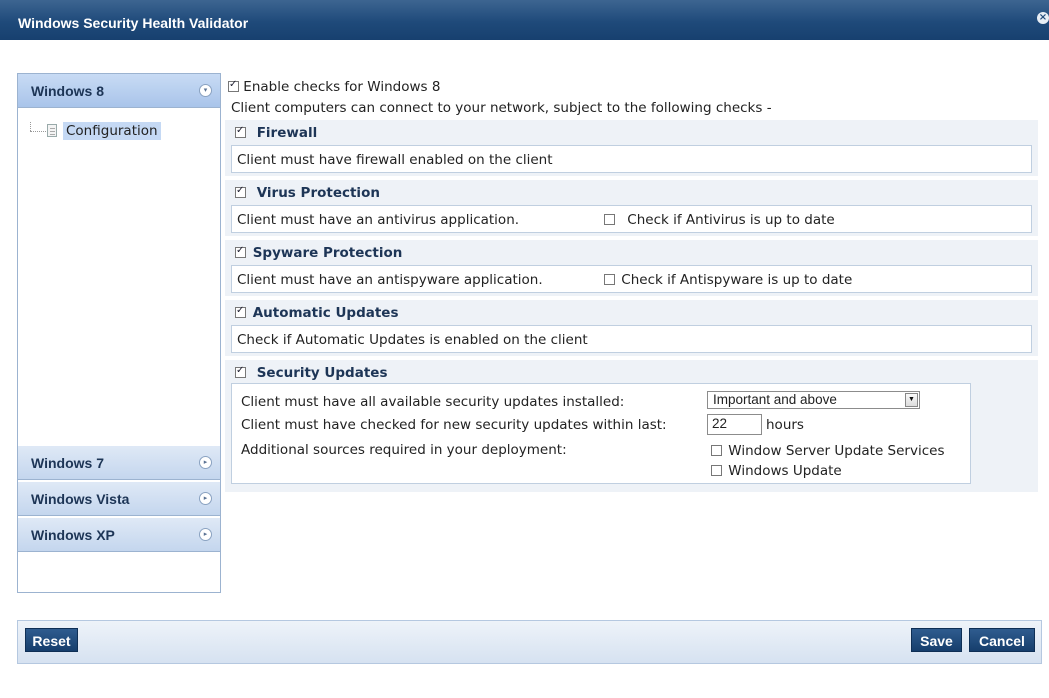  I want to click on security-updates-title: Security Updates, so click(322, 373).